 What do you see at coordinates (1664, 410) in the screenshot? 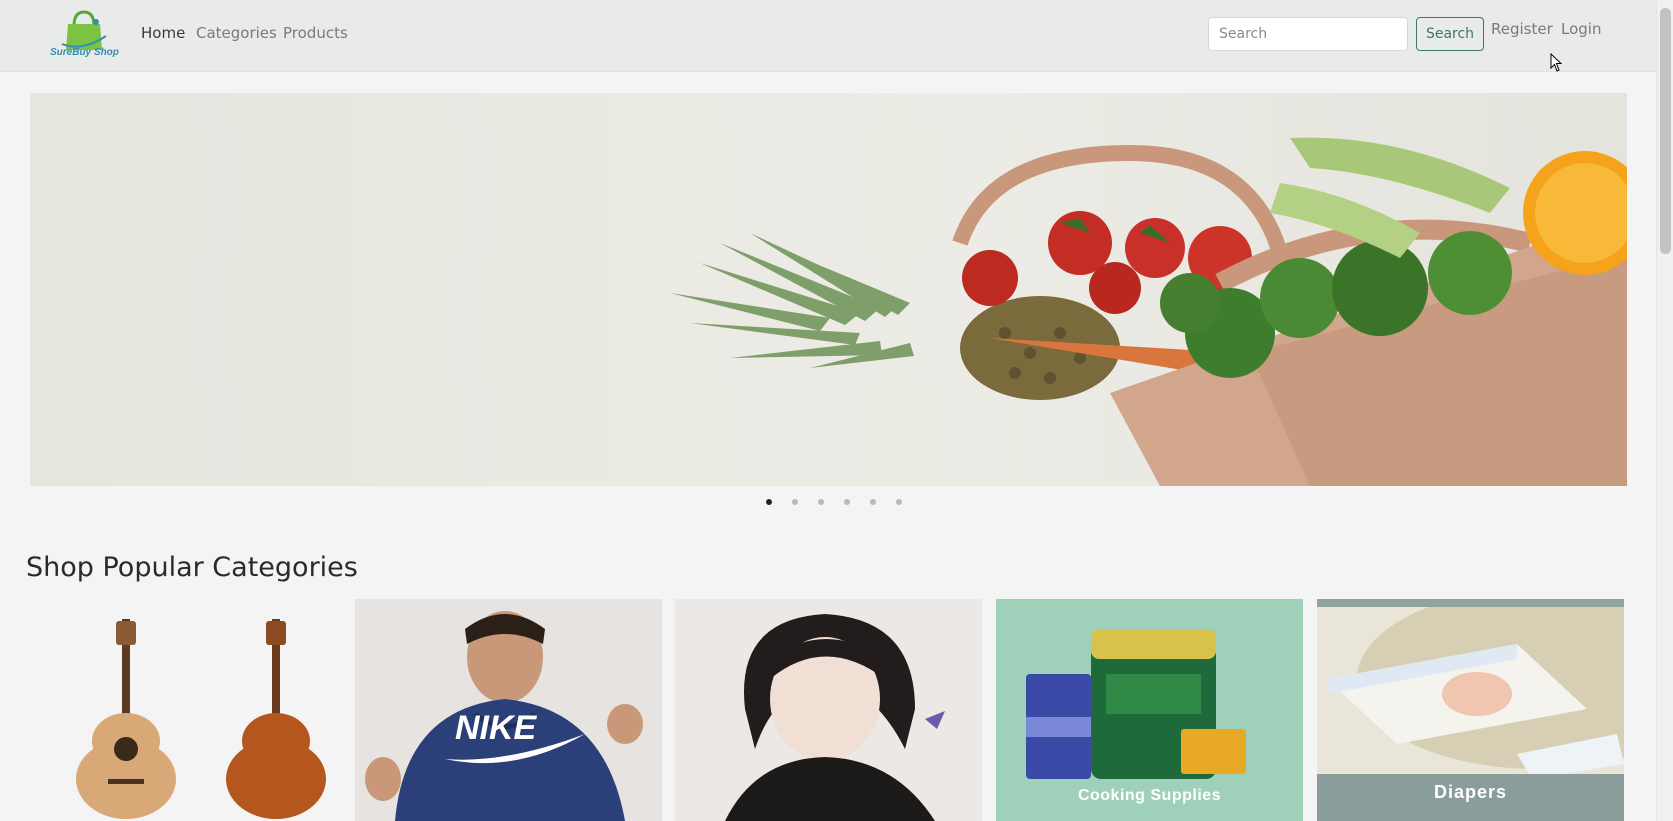
I see `page-scrollbar` at bounding box center [1664, 410].